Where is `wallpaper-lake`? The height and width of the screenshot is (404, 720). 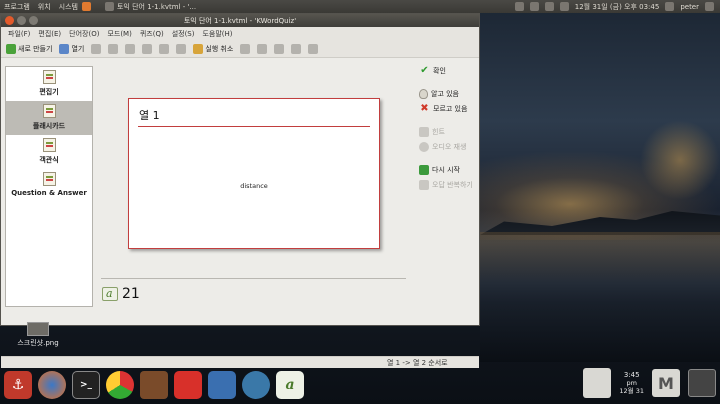 wallpaper-lake is located at coordinates (600, 297).